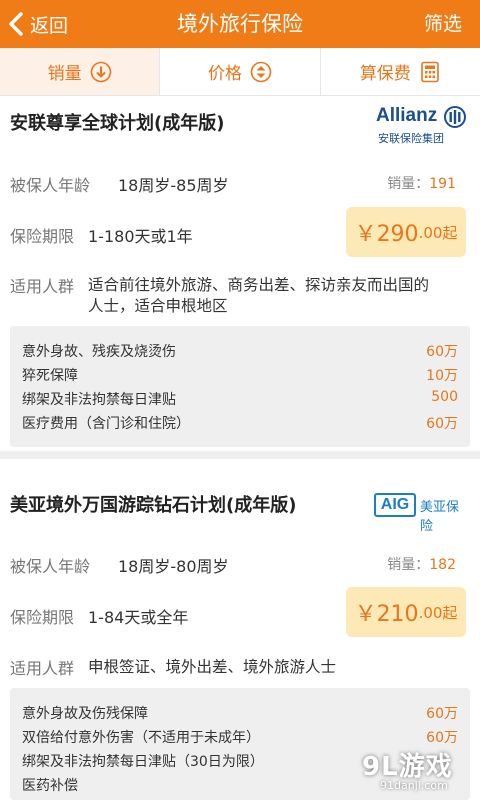 The height and width of the screenshot is (800, 480). I want to click on back-button: 返回, so click(38, 24).